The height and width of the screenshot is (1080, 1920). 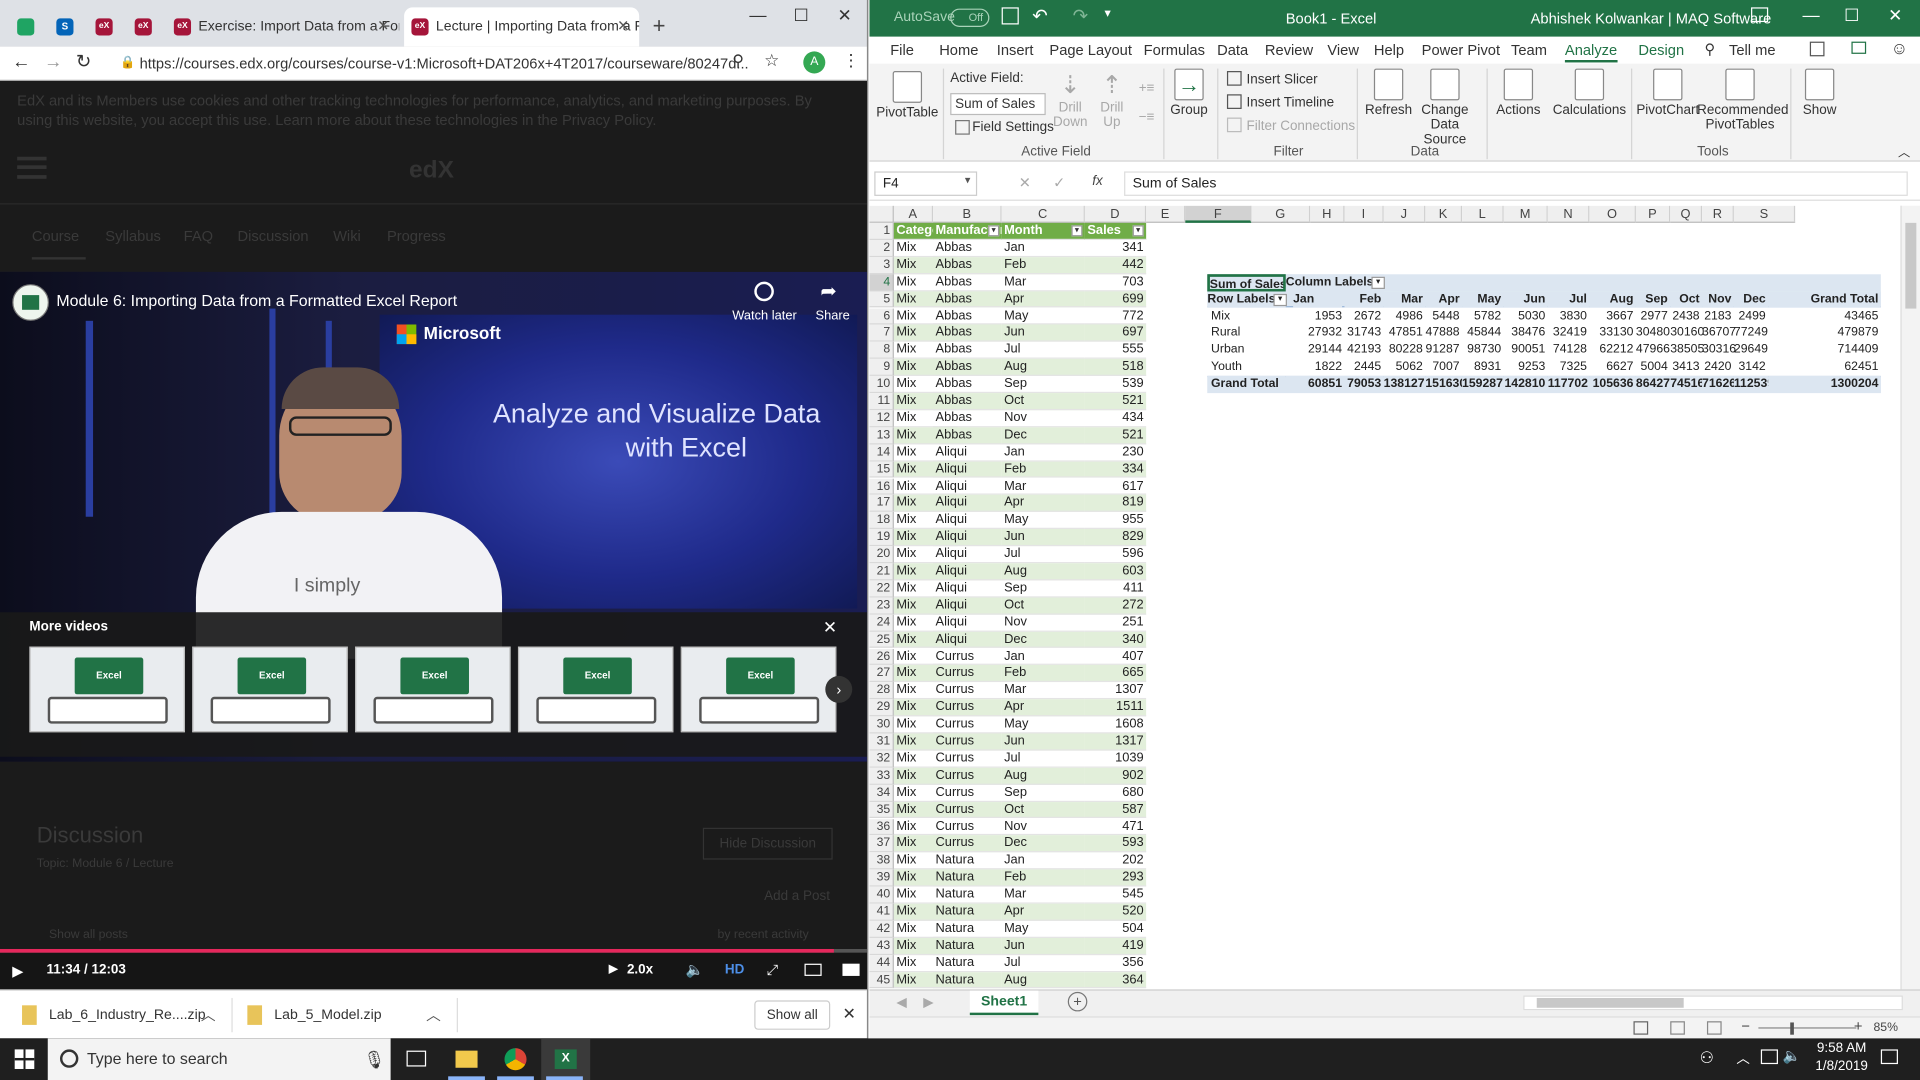 I want to click on pivot-month-header: May, so click(x=1483, y=299).